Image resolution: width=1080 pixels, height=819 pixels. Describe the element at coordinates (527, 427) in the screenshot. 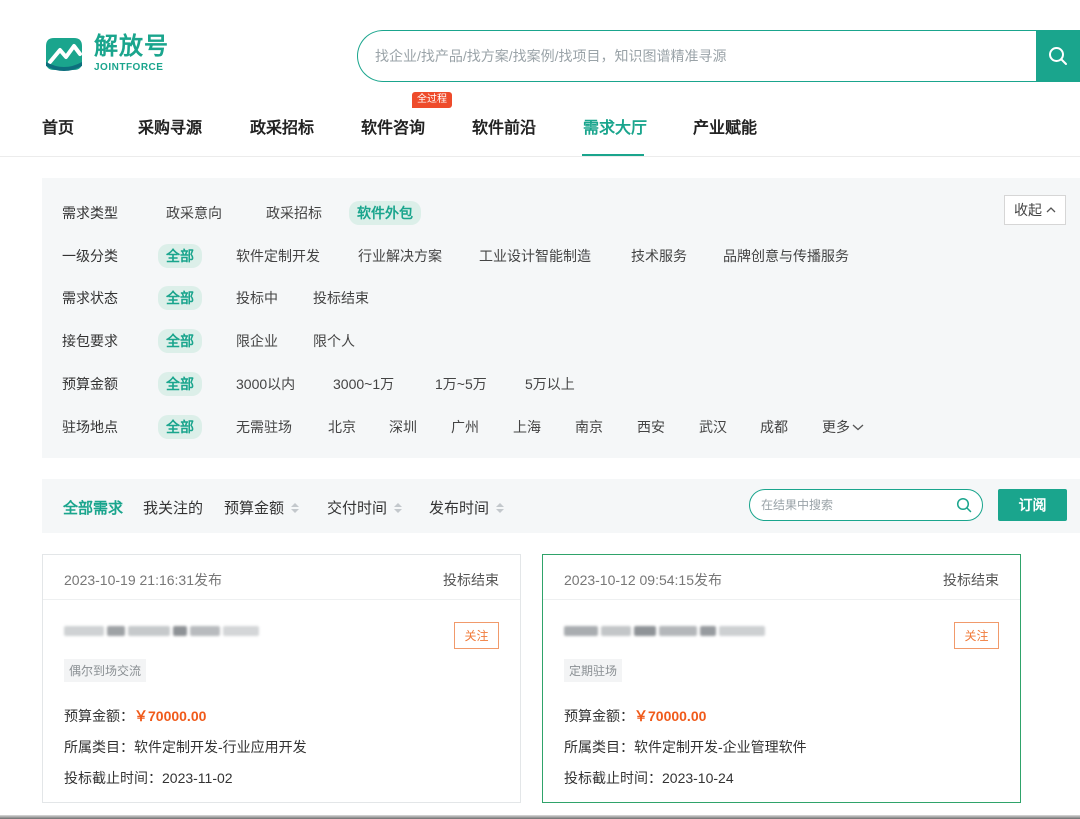

I see `filter-option: 上海` at that location.